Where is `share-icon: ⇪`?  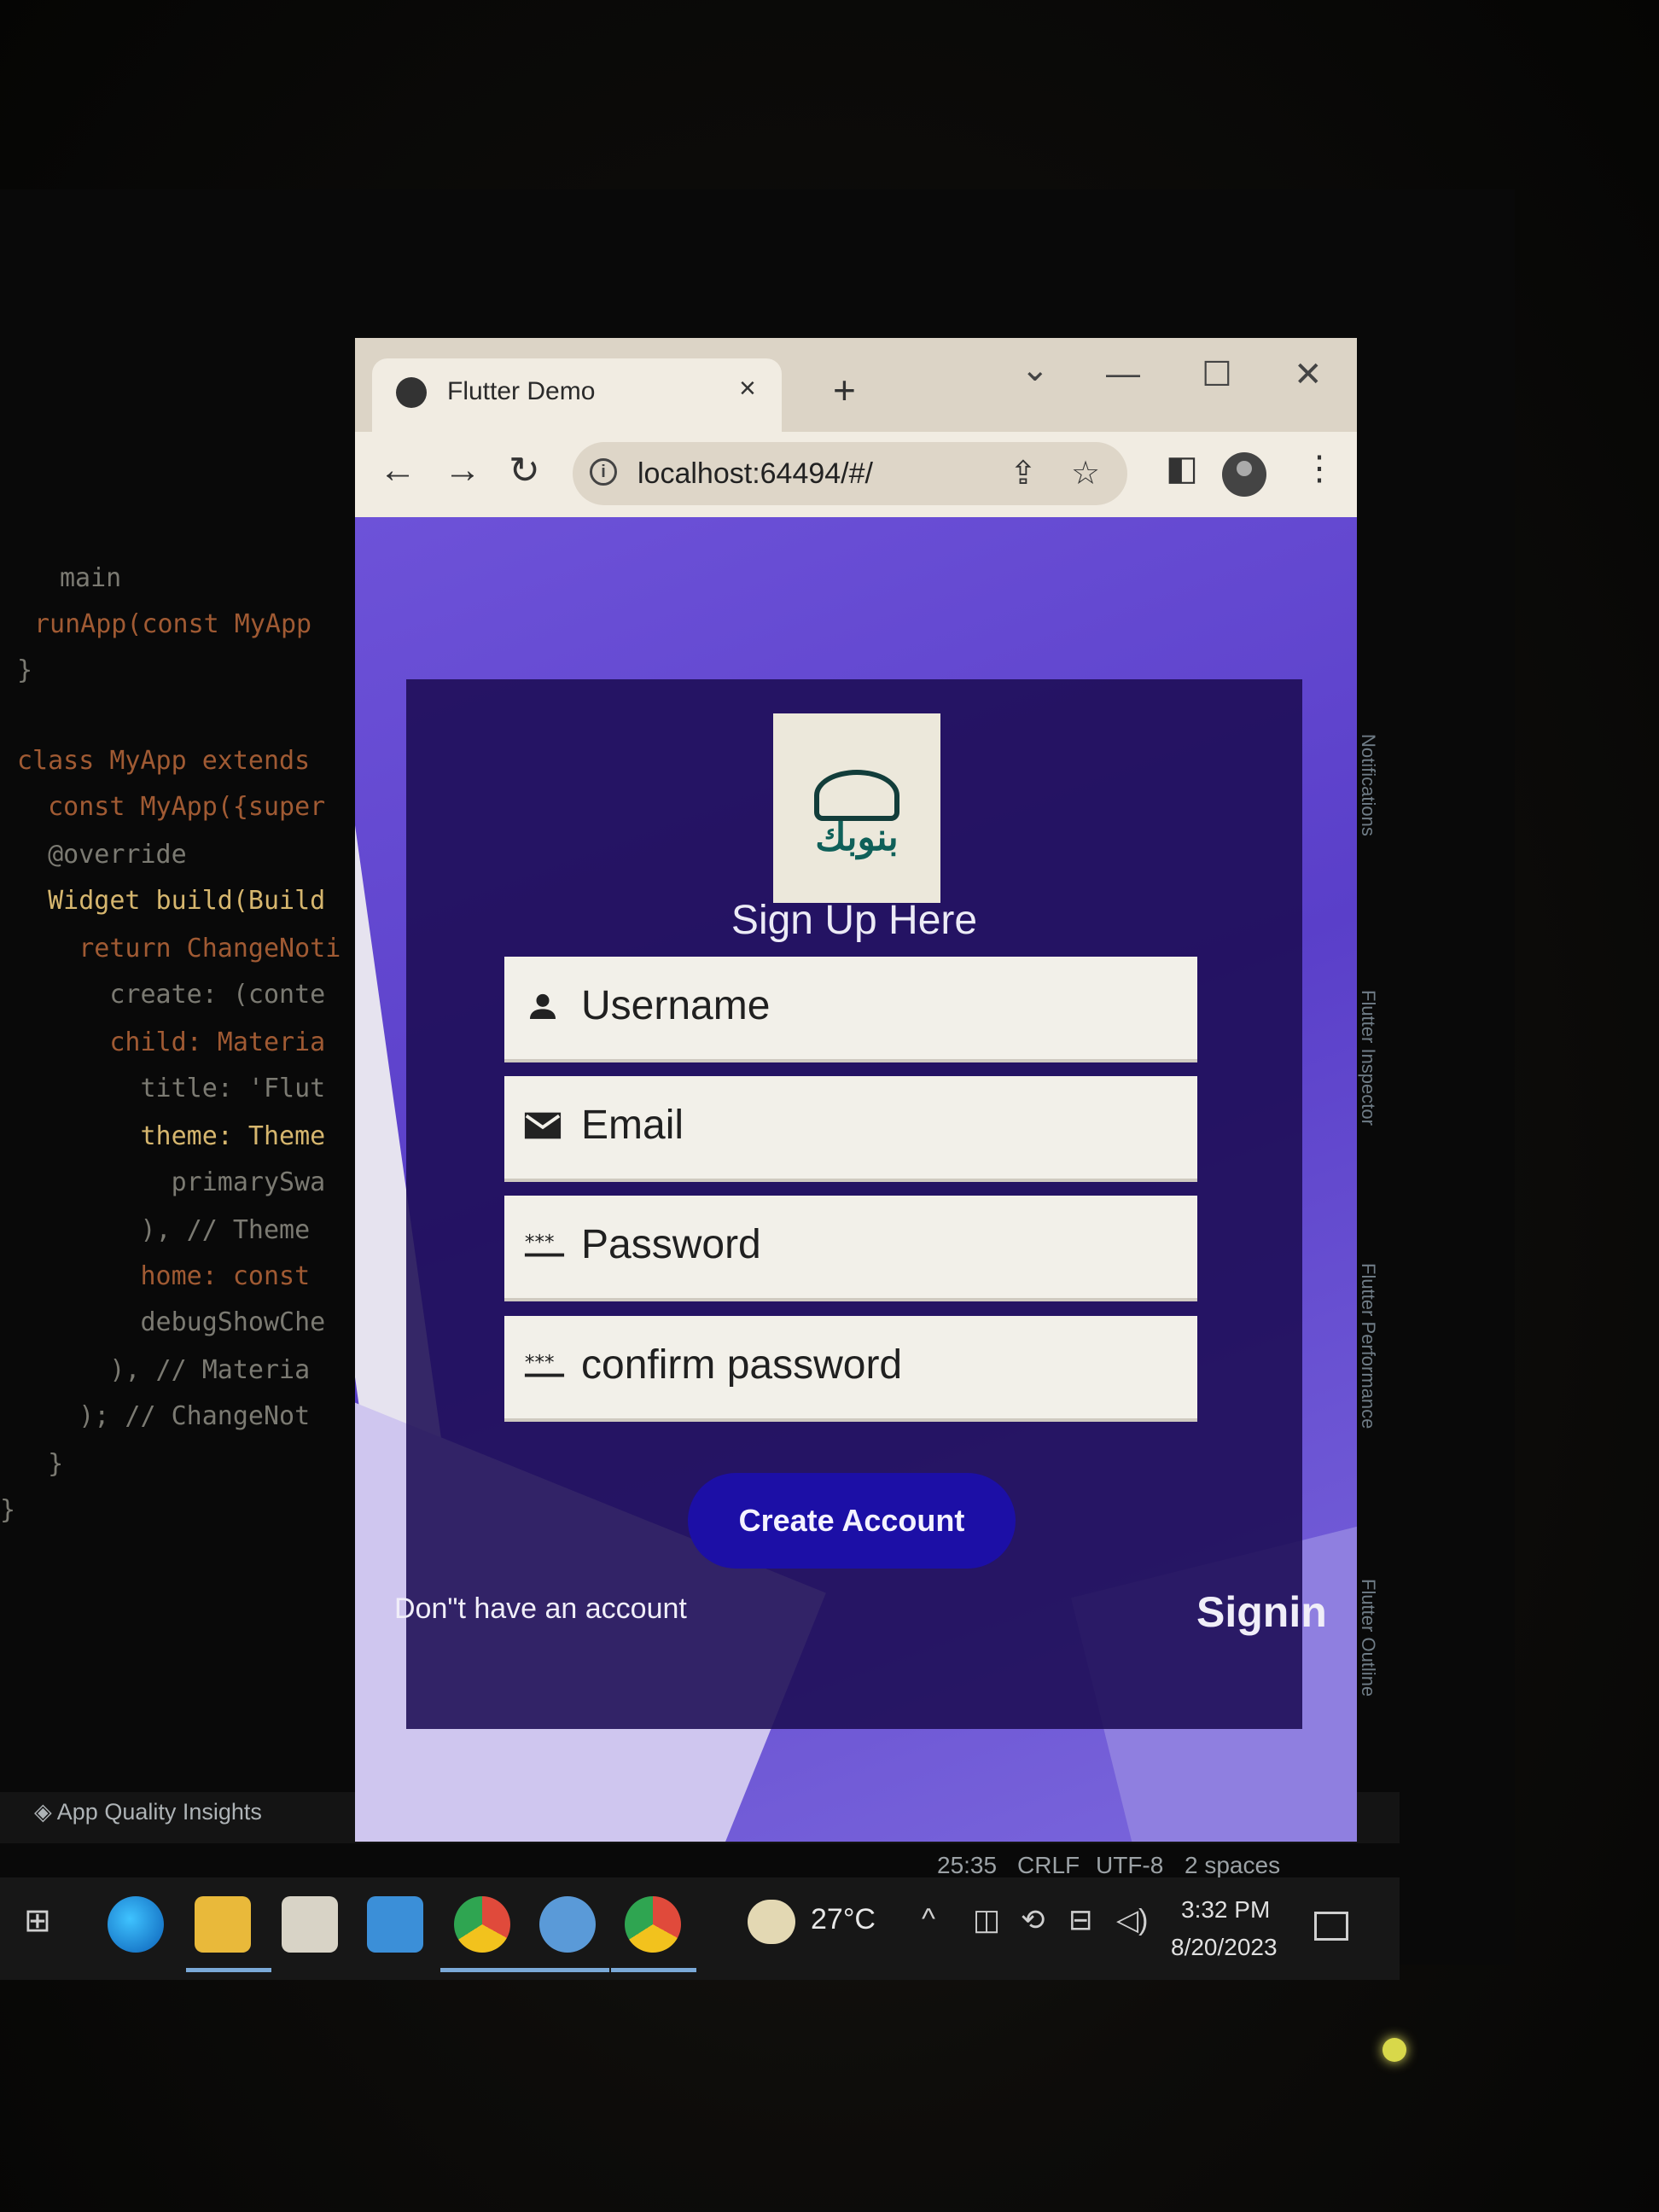 share-icon: ⇪ is located at coordinates (1023, 473).